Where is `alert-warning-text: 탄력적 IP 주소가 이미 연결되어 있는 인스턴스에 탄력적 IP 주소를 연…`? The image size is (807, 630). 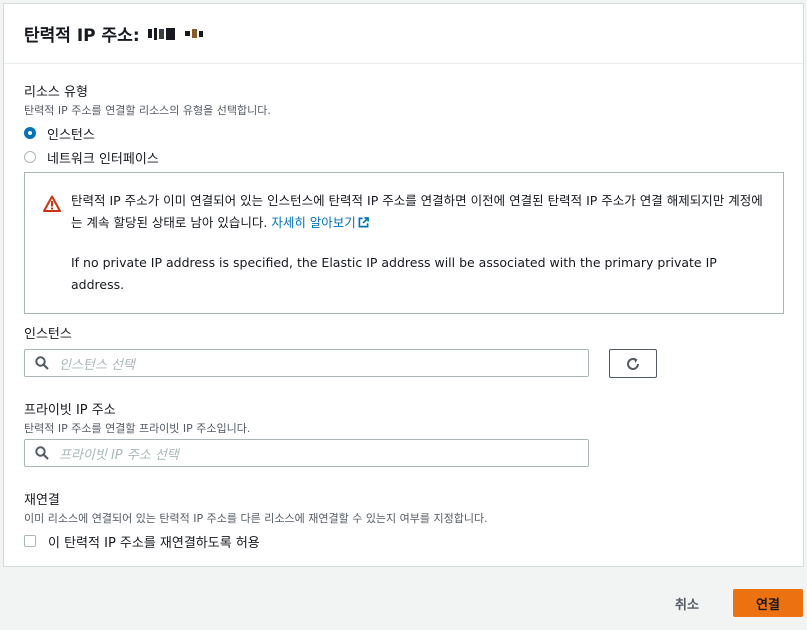
alert-warning-text: 탄력적 IP 주소가 이미 연결되어 있는 인스턴스에 탄력적 IP 주소를 연… is located at coordinates (417, 211).